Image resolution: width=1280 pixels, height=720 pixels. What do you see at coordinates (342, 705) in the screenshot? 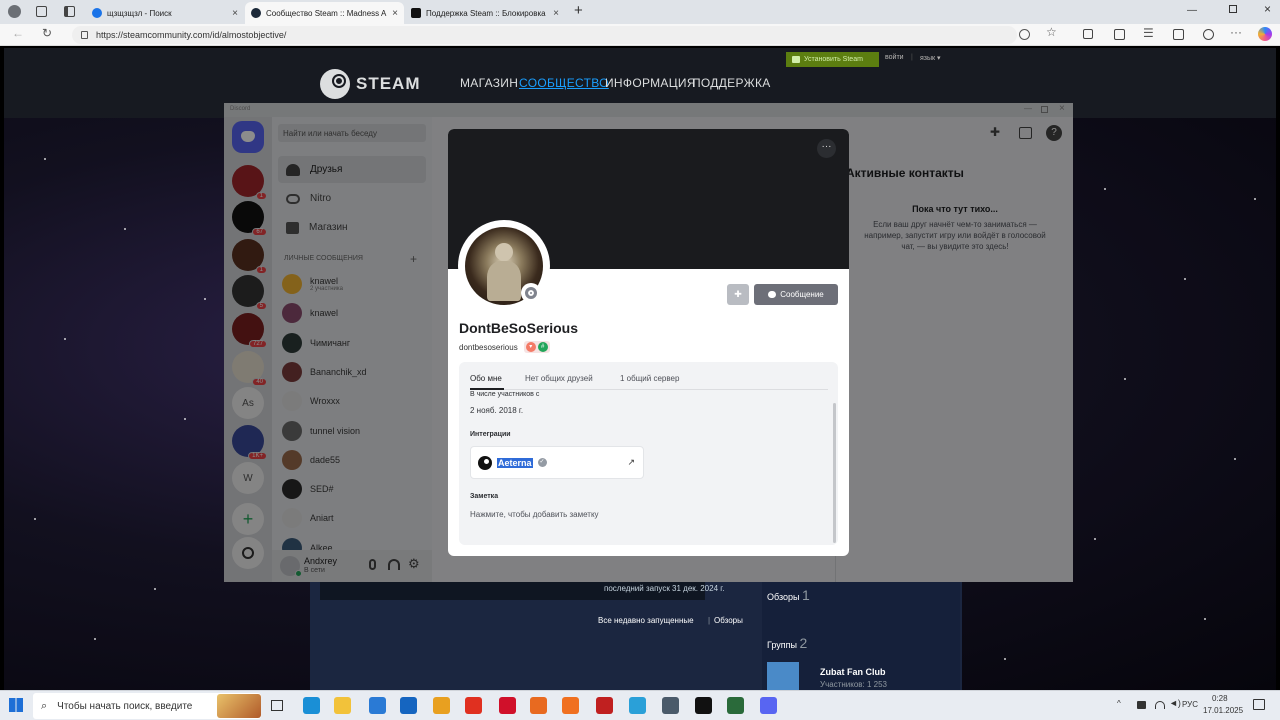
I see `folder-icon` at bounding box center [342, 705].